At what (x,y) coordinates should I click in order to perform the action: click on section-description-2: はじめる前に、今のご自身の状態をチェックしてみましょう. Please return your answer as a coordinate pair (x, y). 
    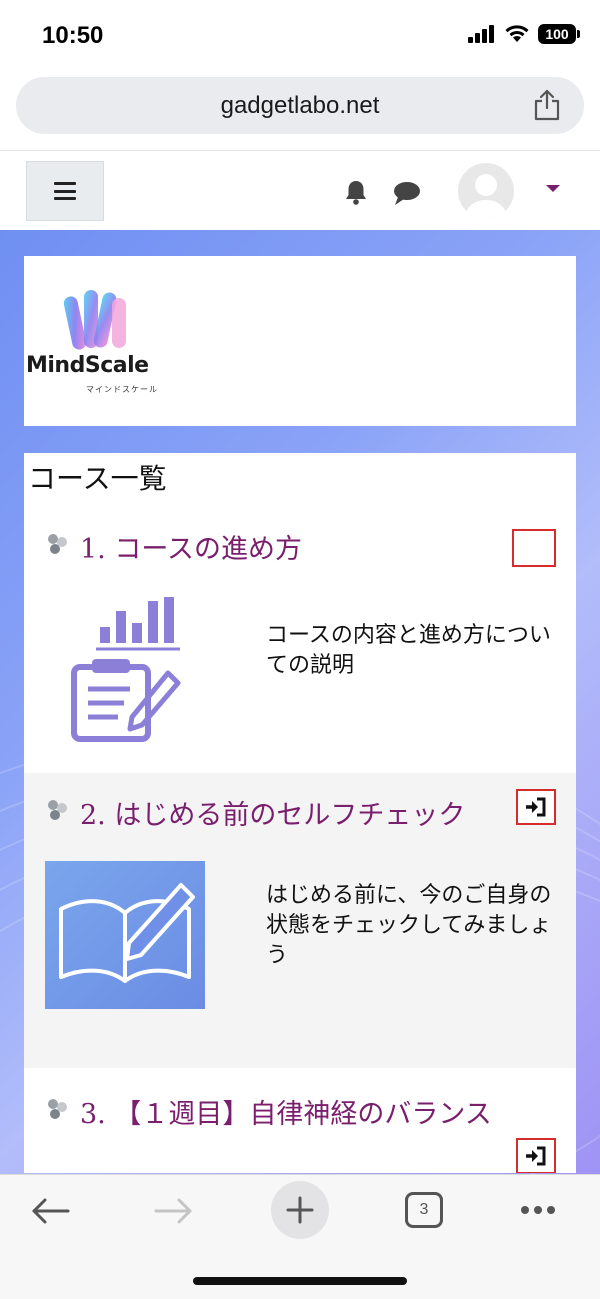
    Looking at the image, I should click on (409, 925).